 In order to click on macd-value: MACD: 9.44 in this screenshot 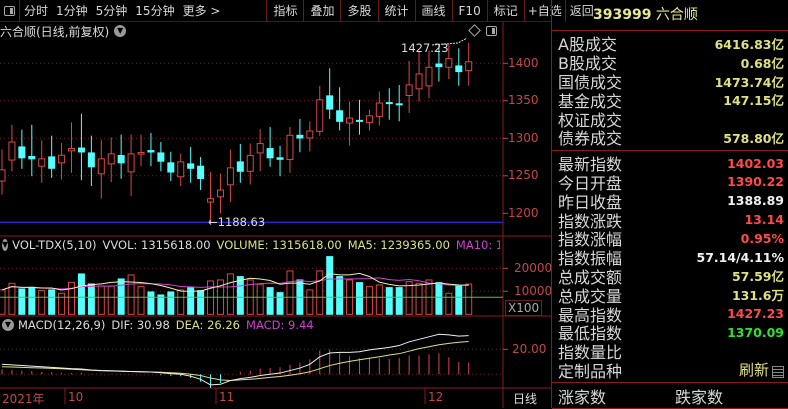, I will do `click(280, 325)`.